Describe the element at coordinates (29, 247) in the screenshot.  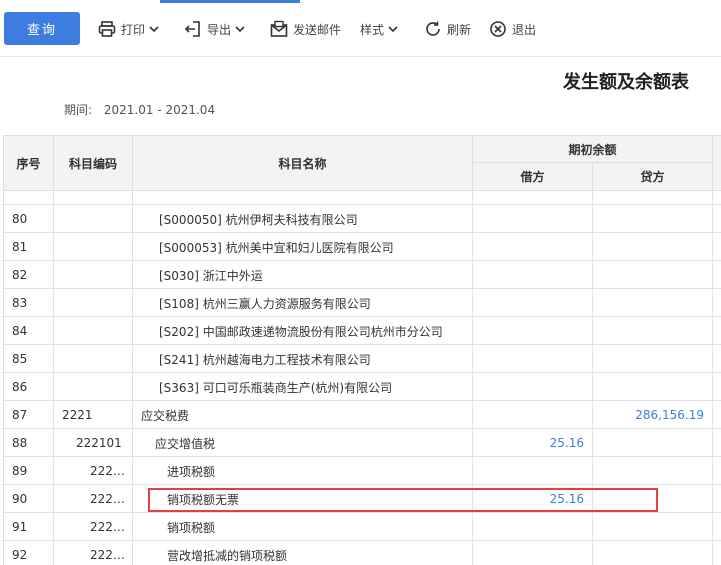
I see `row-seq: 81` at that location.